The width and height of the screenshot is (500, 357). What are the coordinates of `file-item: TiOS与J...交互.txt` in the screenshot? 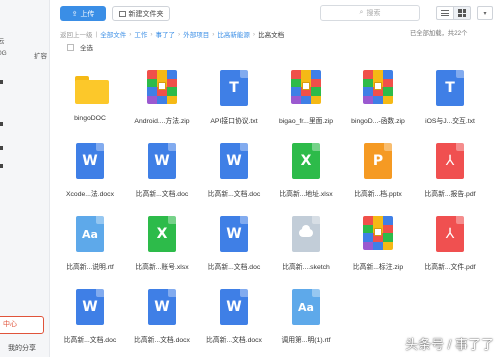 It's located at (450, 93).